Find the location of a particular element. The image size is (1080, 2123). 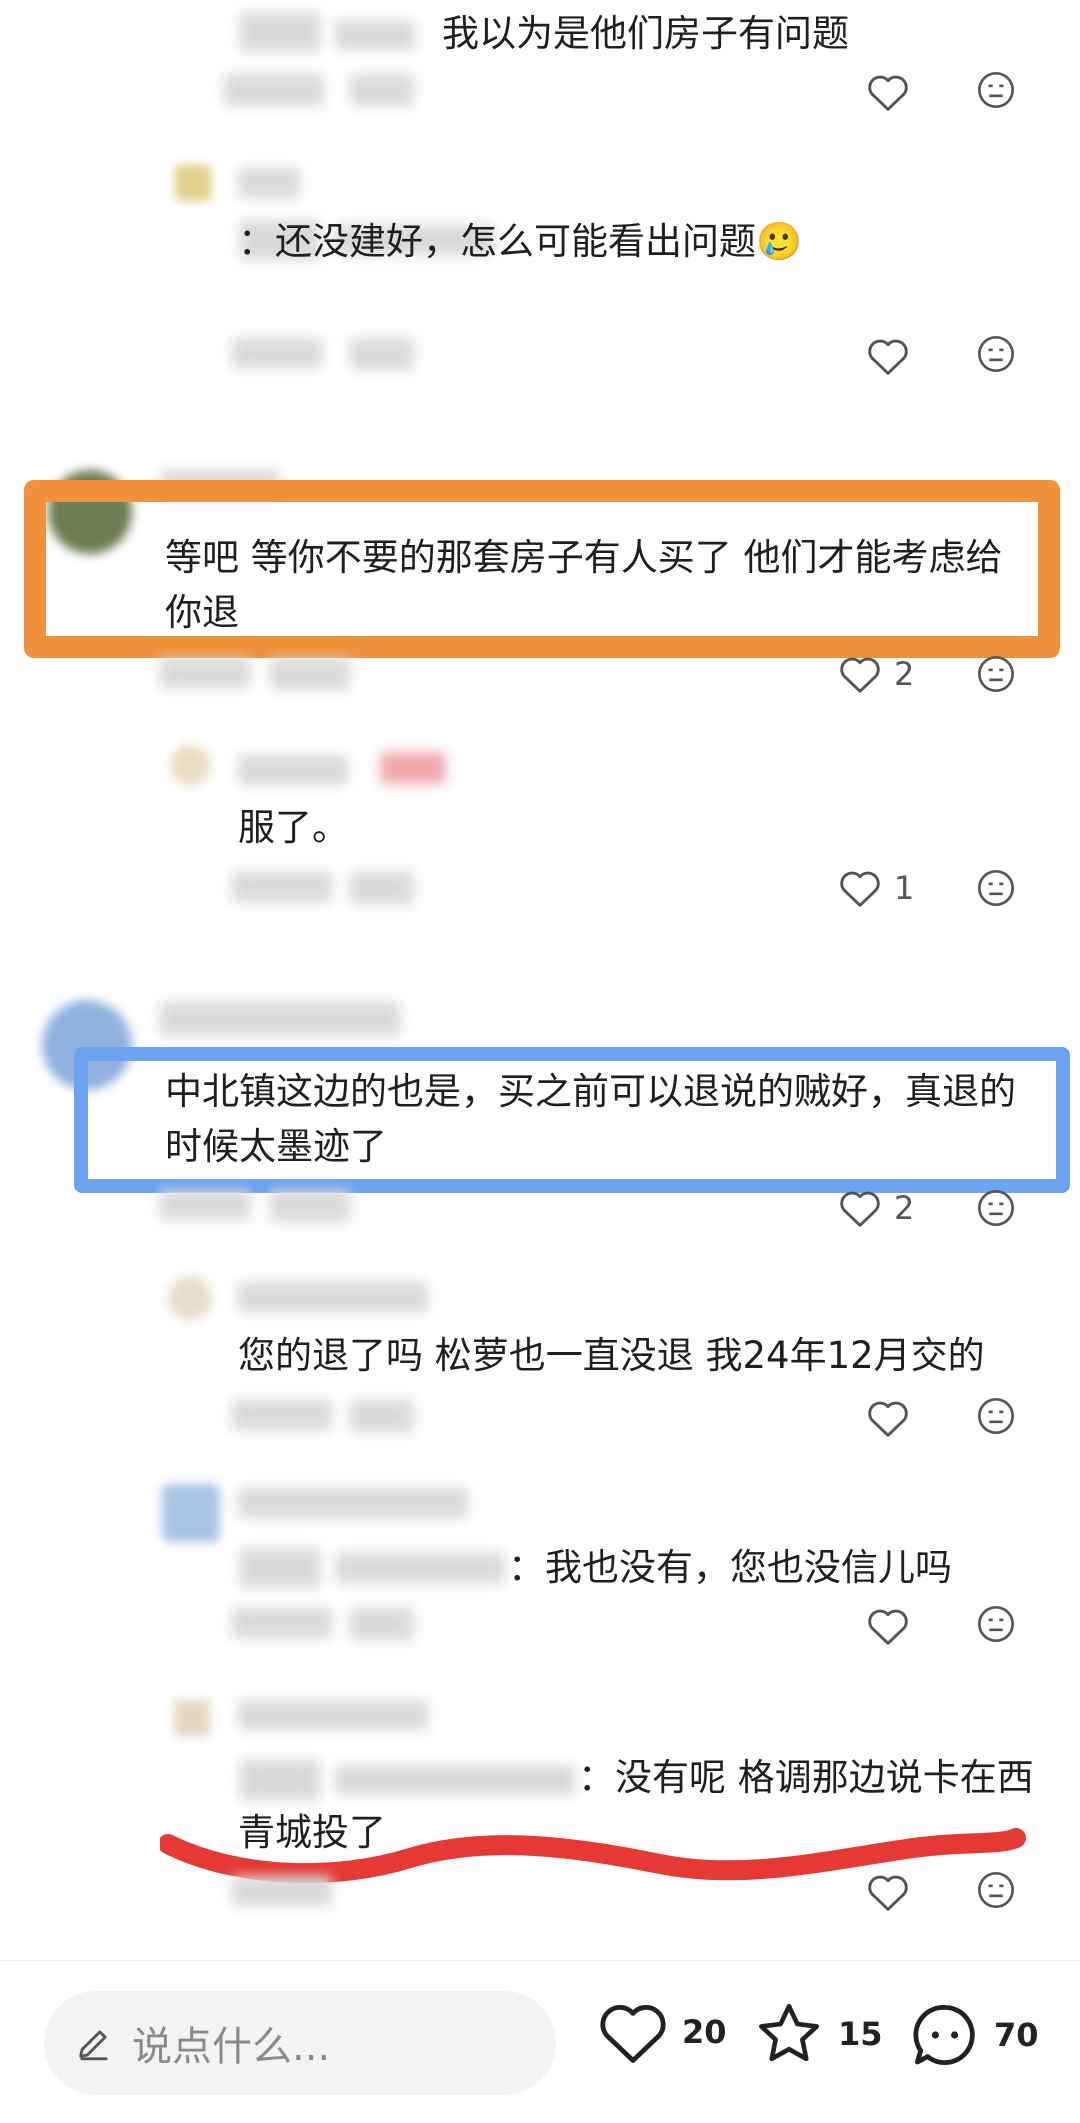

comment-text: 等吧 等你不要的那套房子有人买了 他们才能考虑给你退 is located at coordinates (584, 585).